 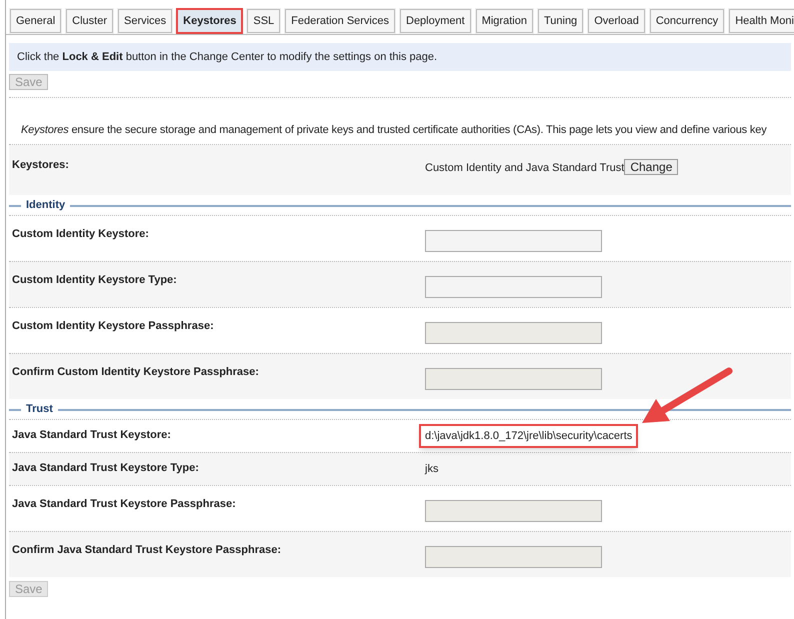 What do you see at coordinates (105, 468) in the screenshot?
I see `field-label: Java Standard Trust Keystore Type:` at bounding box center [105, 468].